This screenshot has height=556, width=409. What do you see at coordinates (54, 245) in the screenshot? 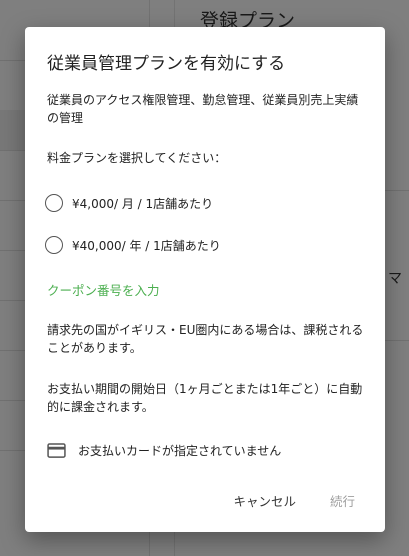
I see `radio-yearly` at bounding box center [54, 245].